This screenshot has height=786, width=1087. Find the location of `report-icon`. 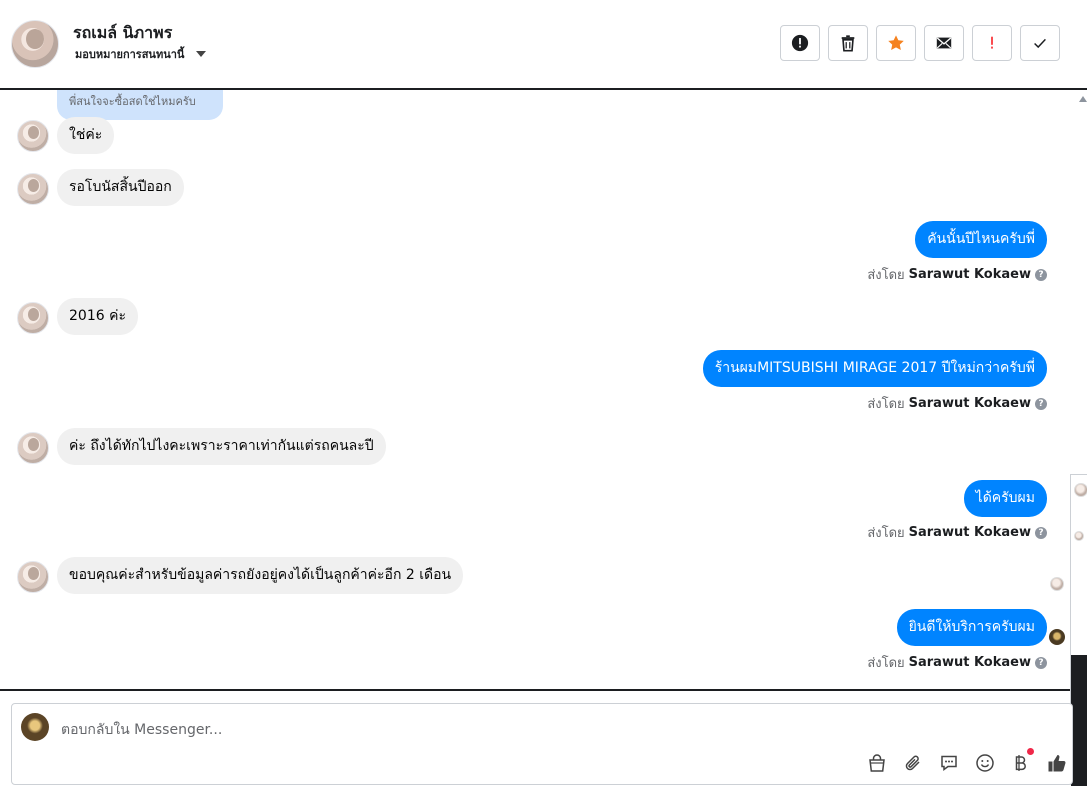

report-icon is located at coordinates (800, 43).